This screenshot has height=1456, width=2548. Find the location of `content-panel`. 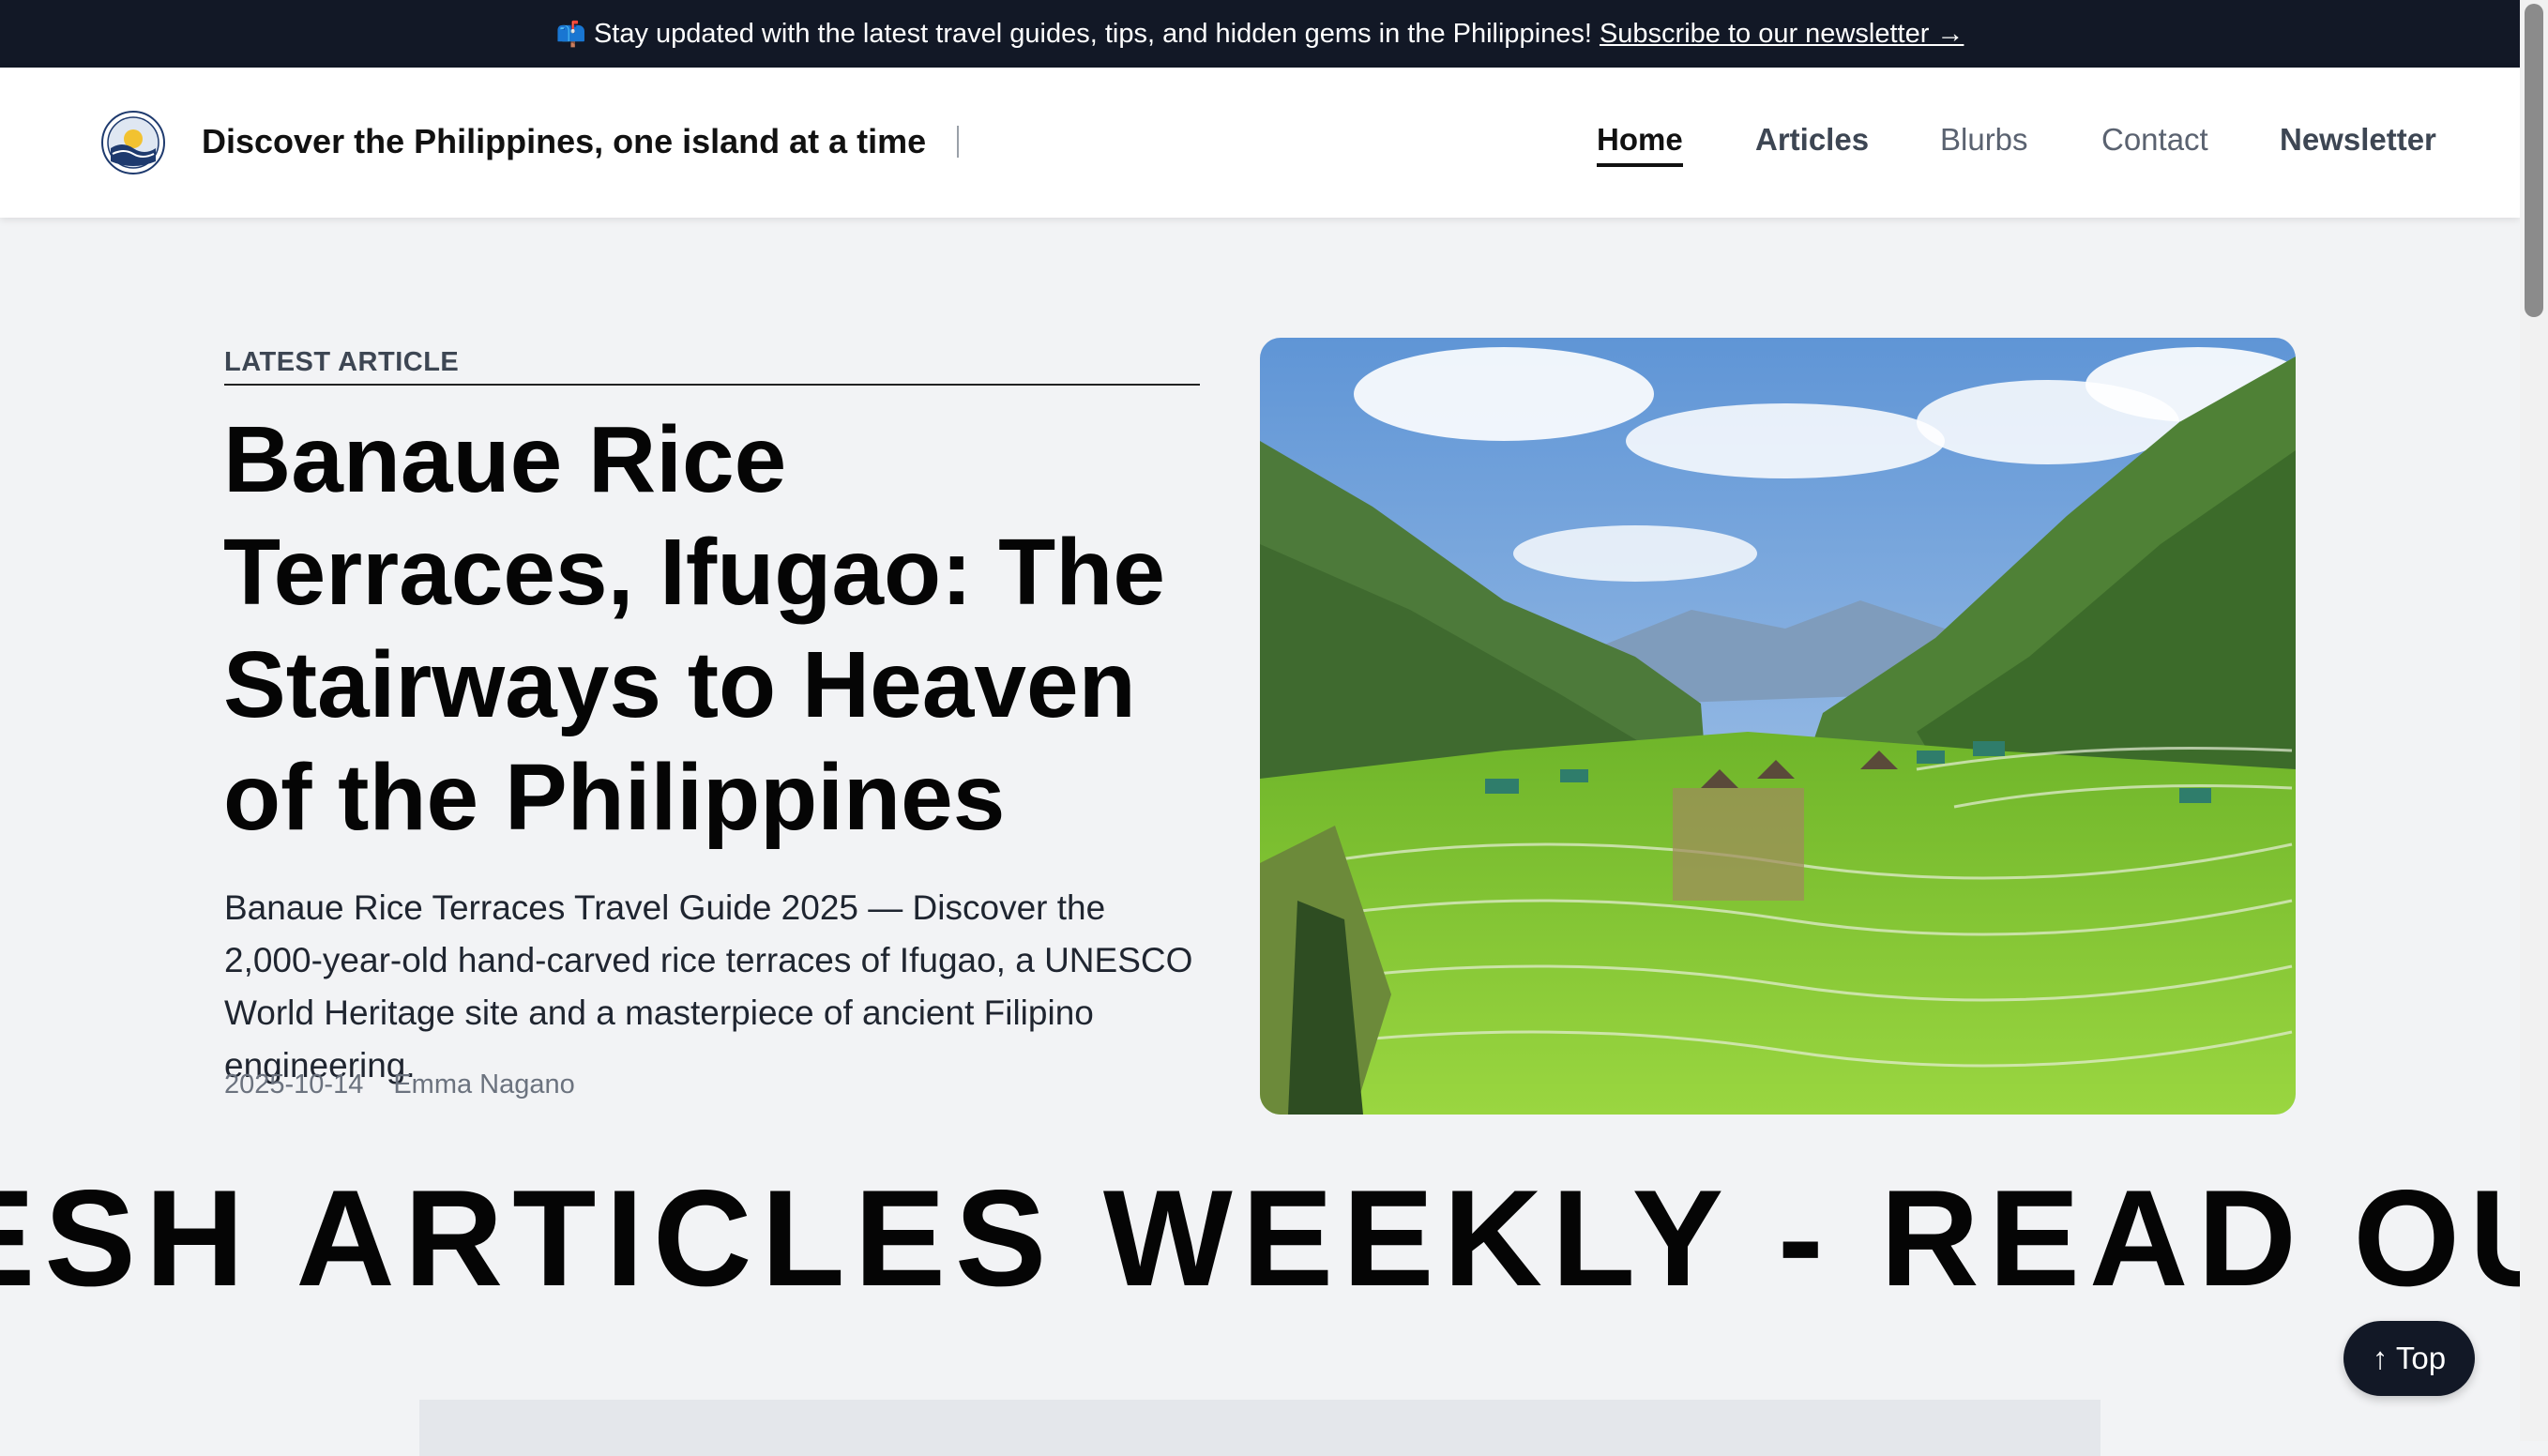

content-panel is located at coordinates (1260, 1428).